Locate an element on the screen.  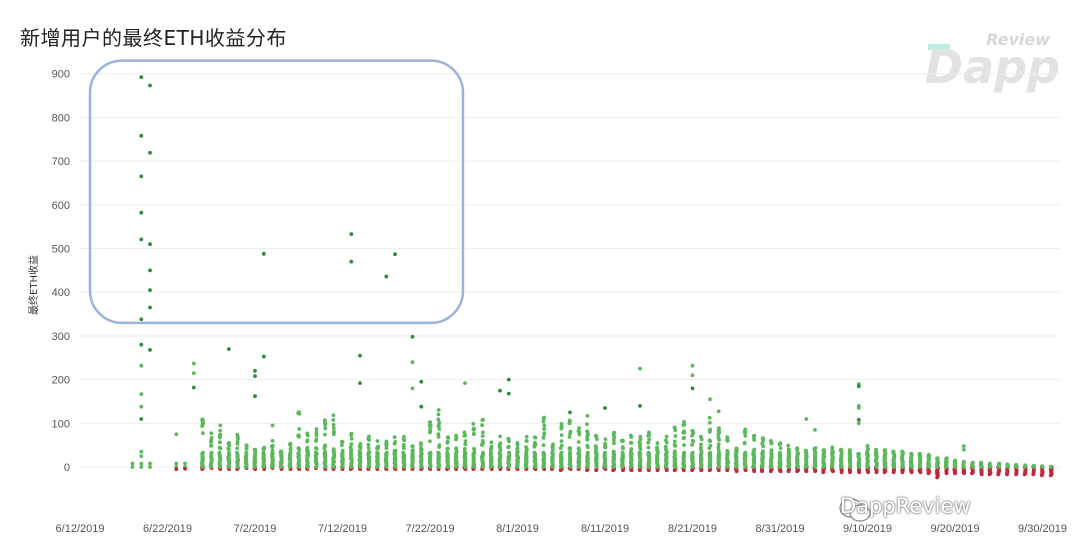
y-tick-label: 700 is located at coordinates (61, 162).